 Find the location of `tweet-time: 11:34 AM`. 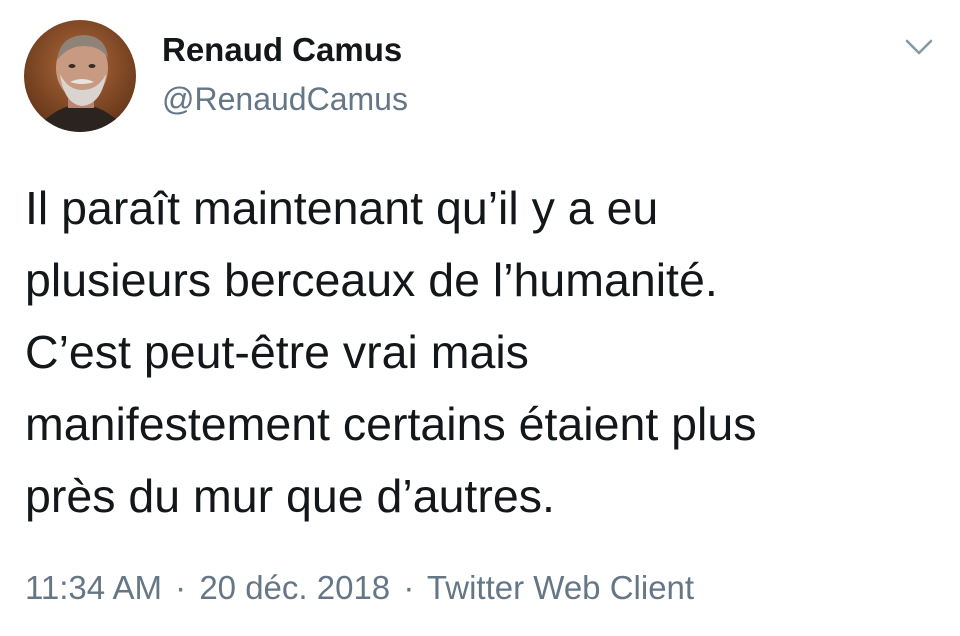

tweet-time: 11:34 AM is located at coordinates (93, 587).